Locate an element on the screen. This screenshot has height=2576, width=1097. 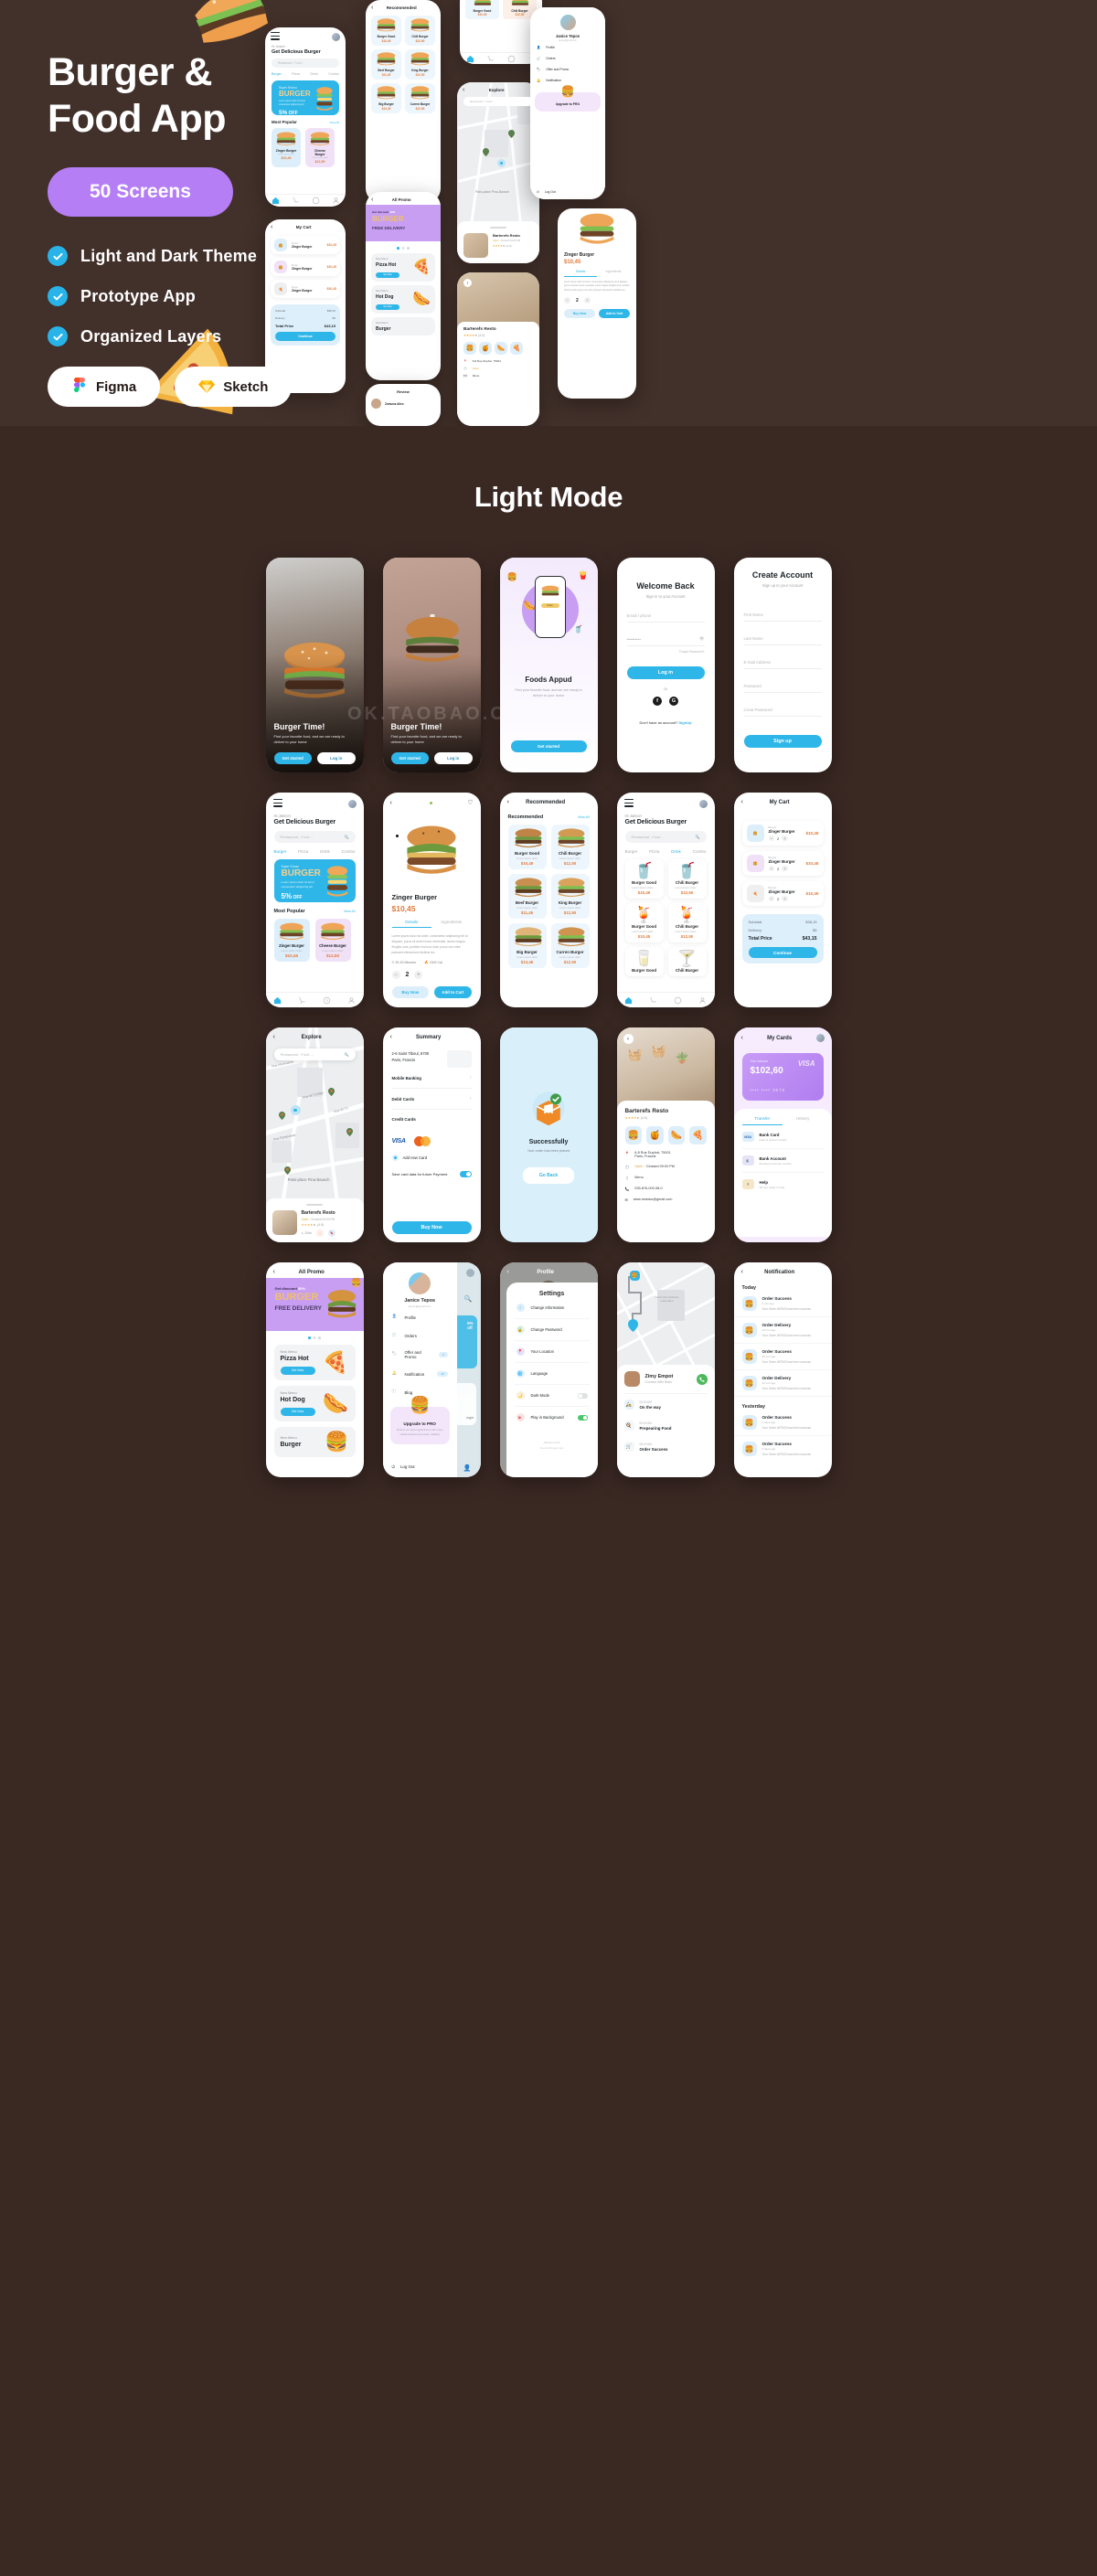
tab-burger: Burger is located at coordinates (280, 852).